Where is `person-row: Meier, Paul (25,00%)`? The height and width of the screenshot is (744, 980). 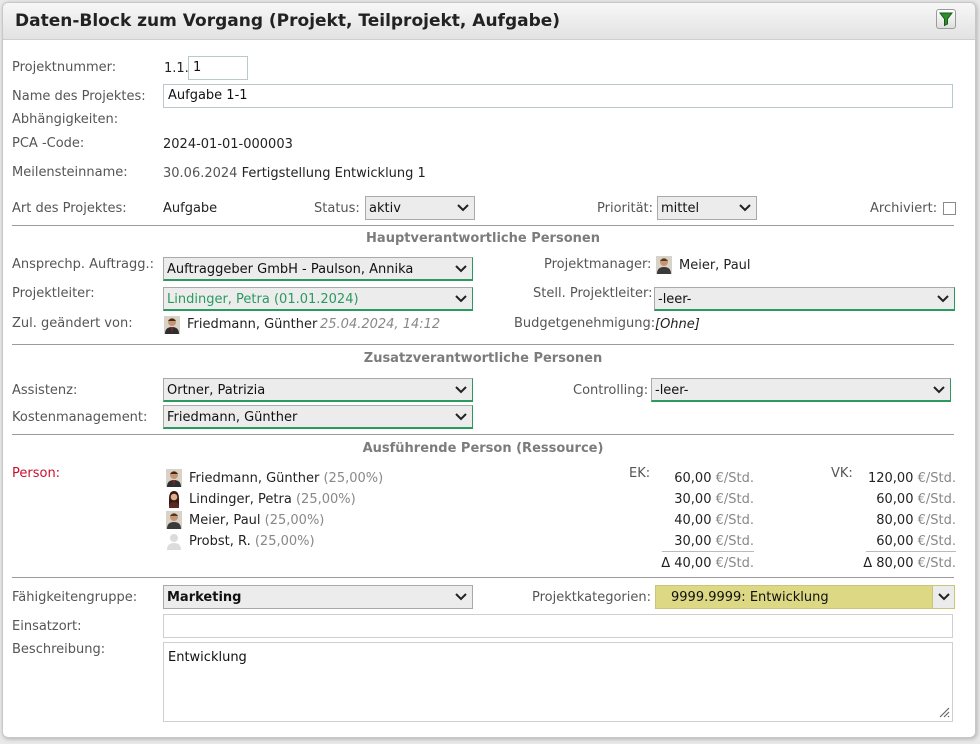
person-row: Meier, Paul (25,00%) is located at coordinates (256, 520).